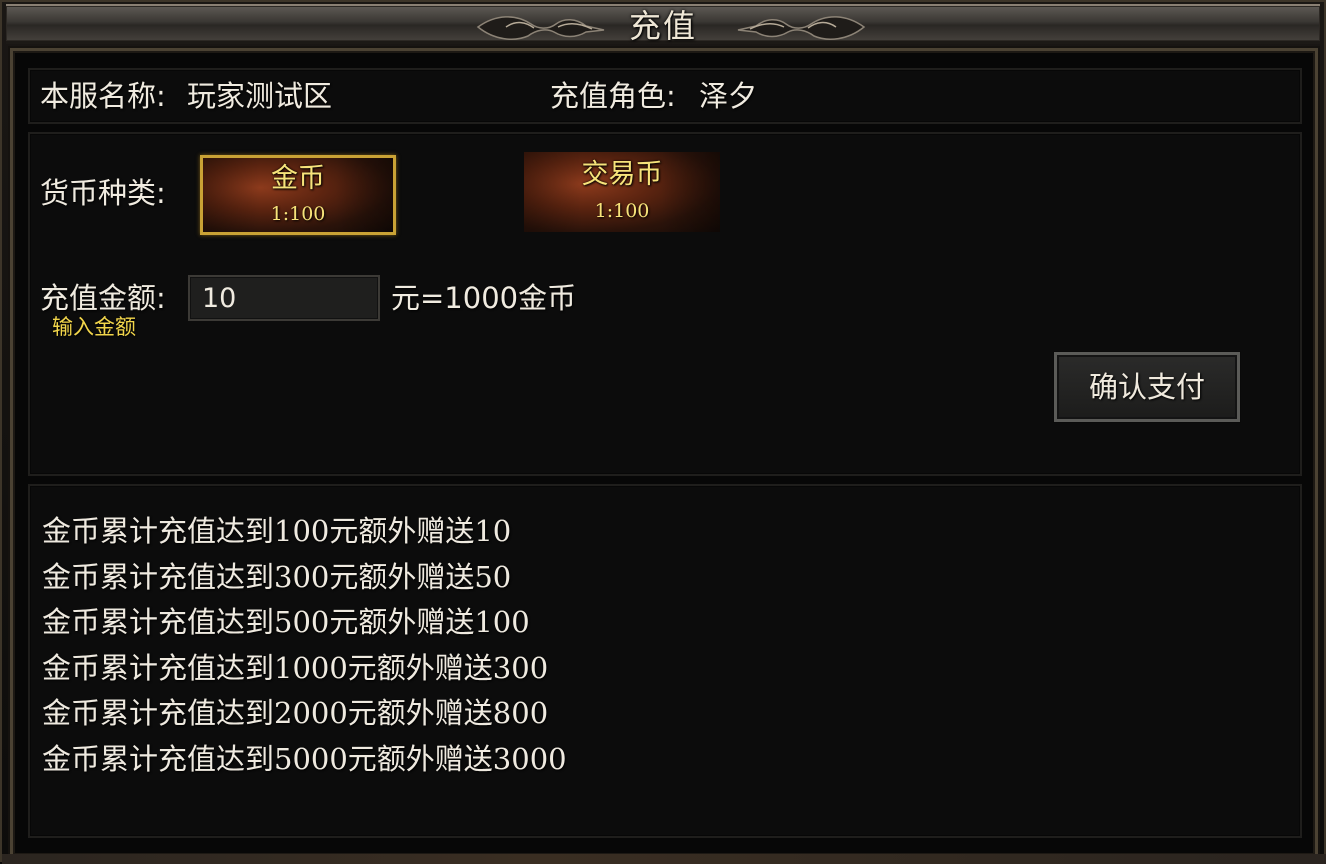  Describe the element at coordinates (103, 96) in the screenshot. I see `server-name-label: 本服名称:` at that location.